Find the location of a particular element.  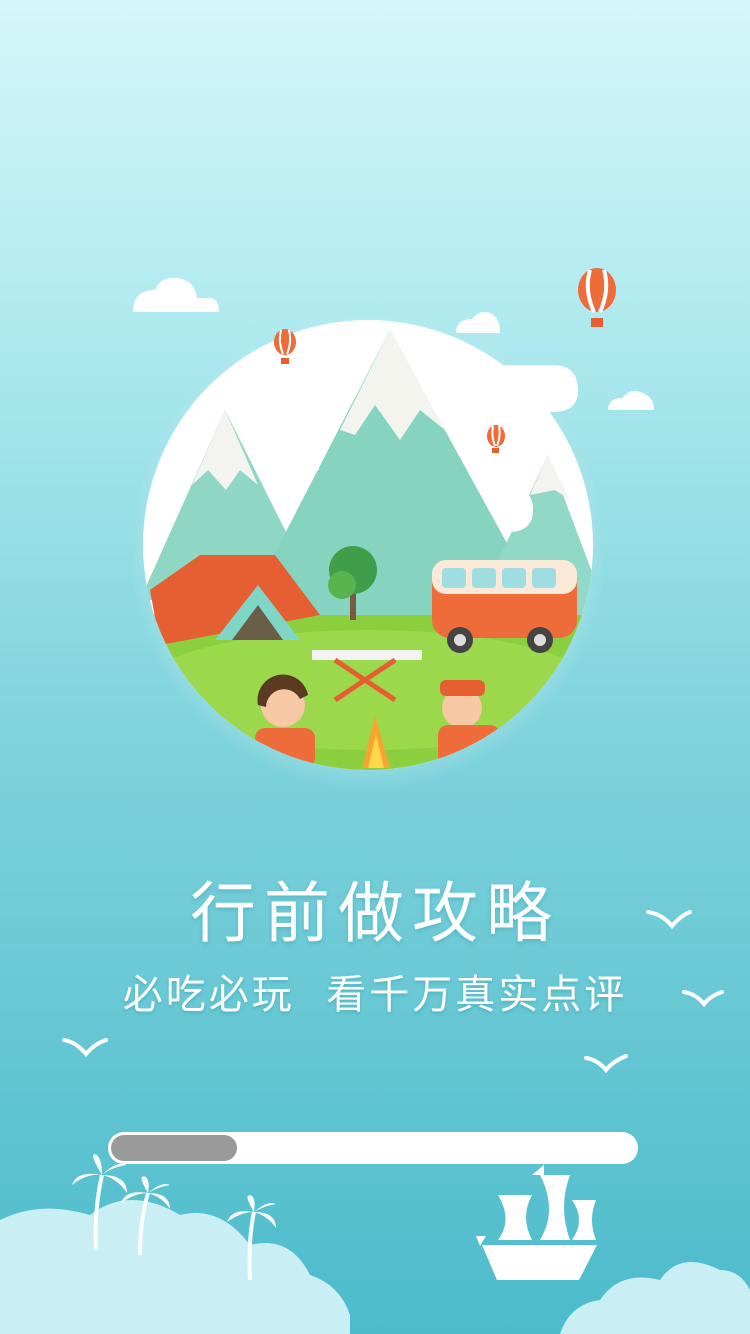

cloud-icon is located at coordinates (375, 1267).